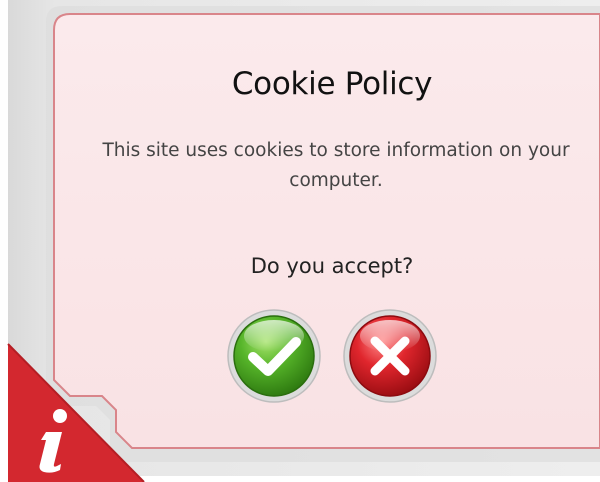 This screenshot has height=482, width=600. Describe the element at coordinates (332, 84) in the screenshot. I see `dialog-title: Cookie Policy` at that location.